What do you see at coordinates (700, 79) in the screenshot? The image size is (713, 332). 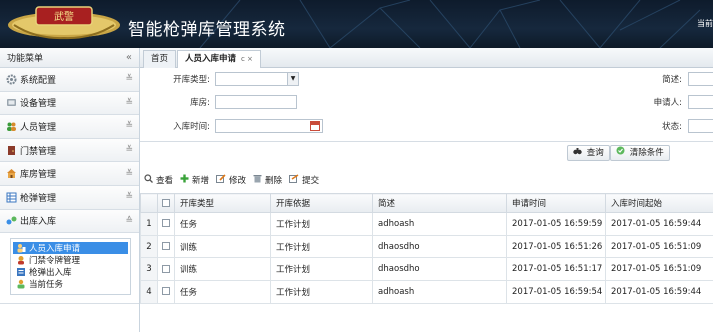 I see `description-input` at bounding box center [700, 79].